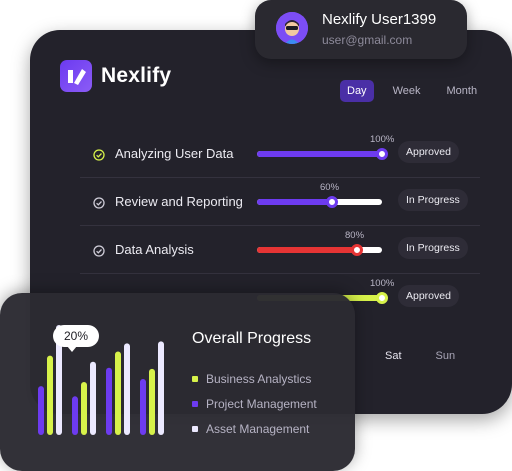 This screenshot has width=512, height=471. What do you see at coordinates (355, 235) in the screenshot?
I see `progress-percent: 80%` at bounding box center [355, 235].